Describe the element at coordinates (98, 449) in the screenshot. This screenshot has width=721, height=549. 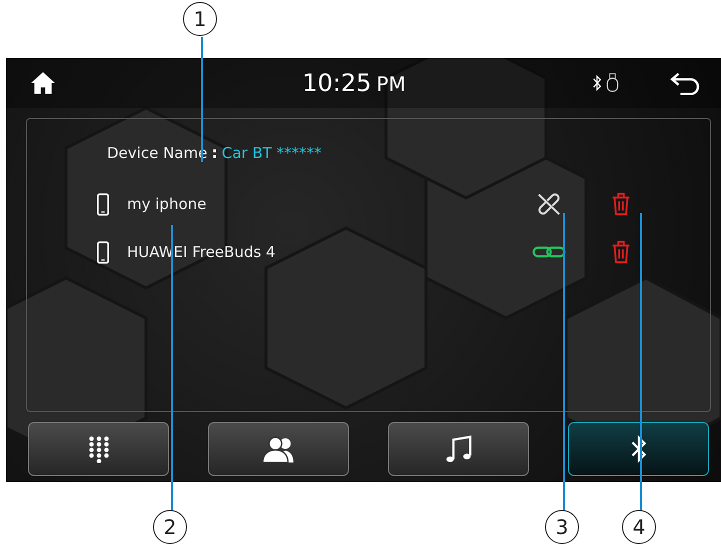
I see `dialpad-tab` at that location.